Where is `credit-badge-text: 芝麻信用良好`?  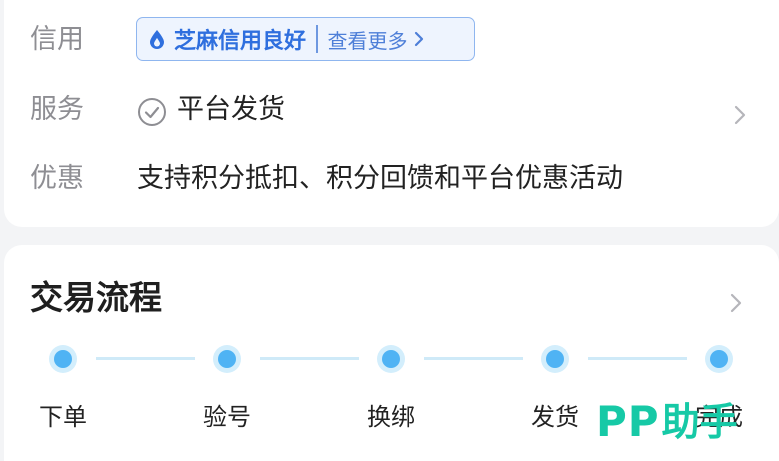
credit-badge-text: 芝麻信用良好 is located at coordinates (240, 41).